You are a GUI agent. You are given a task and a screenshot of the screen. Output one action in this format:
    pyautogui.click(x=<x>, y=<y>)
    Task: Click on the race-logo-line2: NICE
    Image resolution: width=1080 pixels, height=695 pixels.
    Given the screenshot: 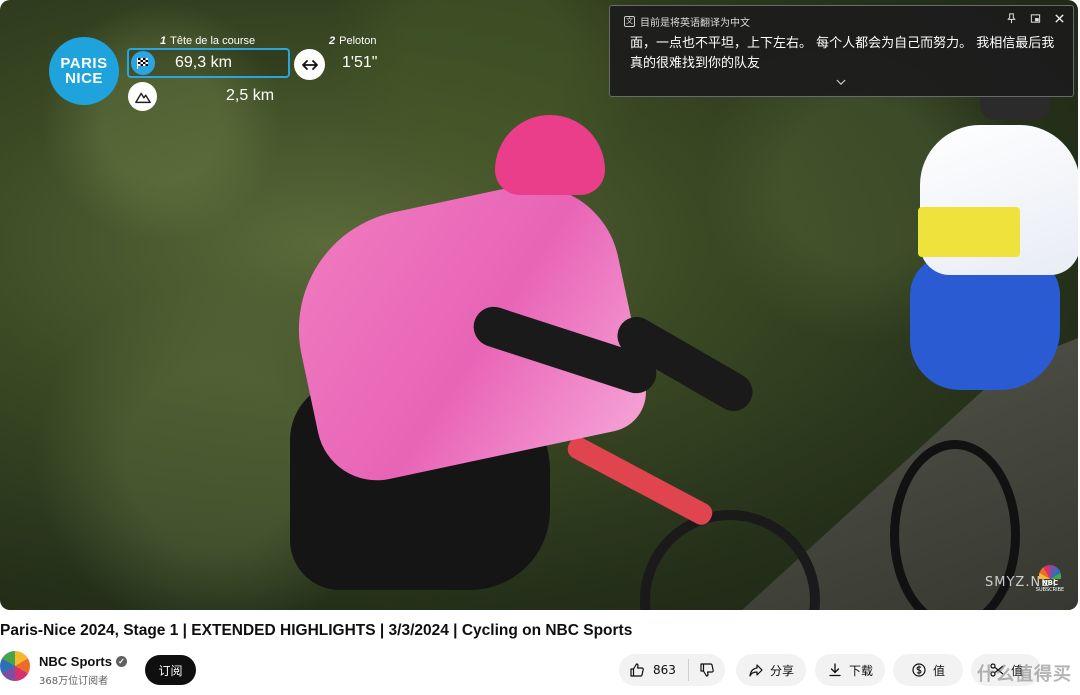 What is the action you would take?
    pyautogui.click(x=84, y=78)
    